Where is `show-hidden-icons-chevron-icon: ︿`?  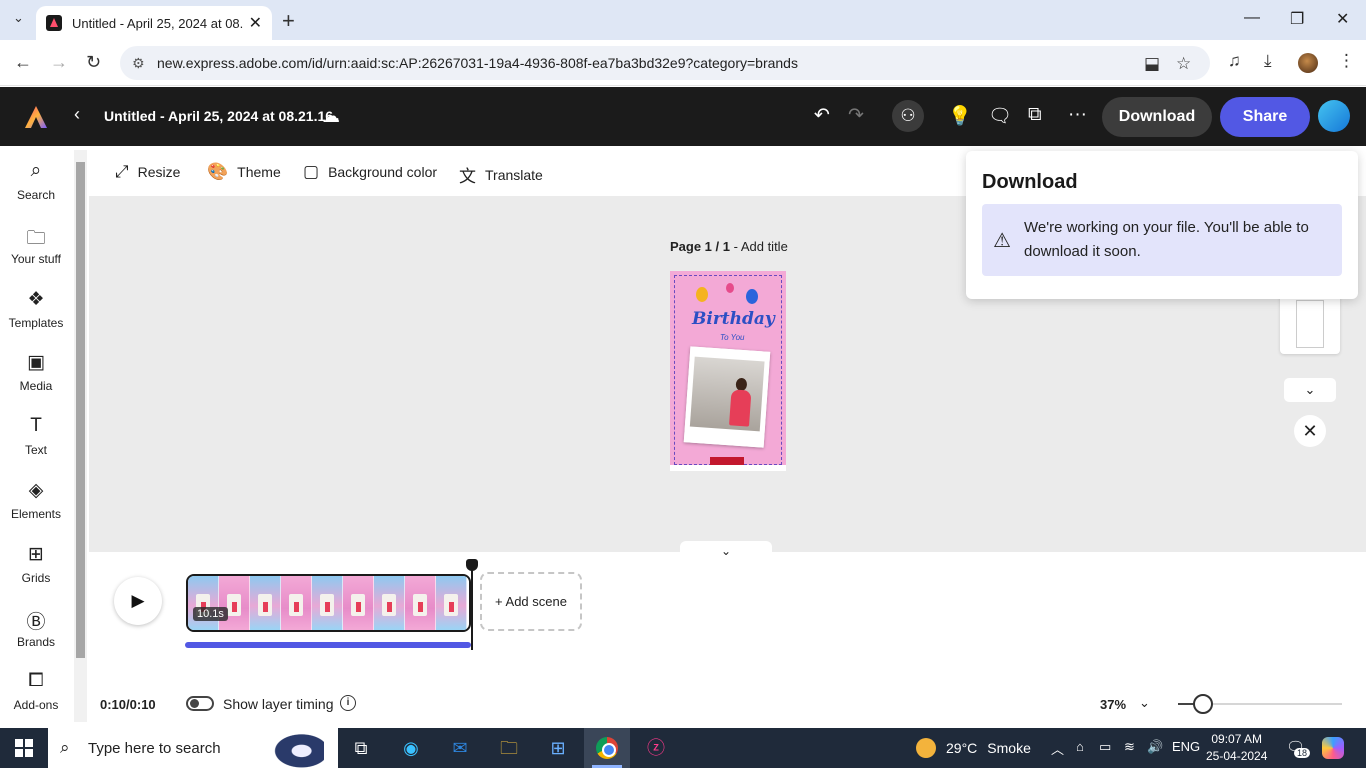 show-hidden-icons-chevron-icon: ︿ is located at coordinates (1057, 748).